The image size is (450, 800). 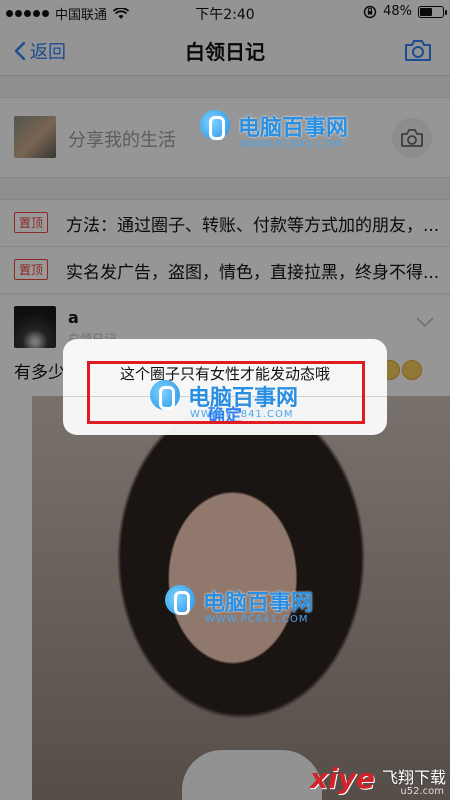 What do you see at coordinates (380, 780) in the screenshot?
I see `bottom-watermark: xiye 飞翔下载 u52.com` at bounding box center [380, 780].